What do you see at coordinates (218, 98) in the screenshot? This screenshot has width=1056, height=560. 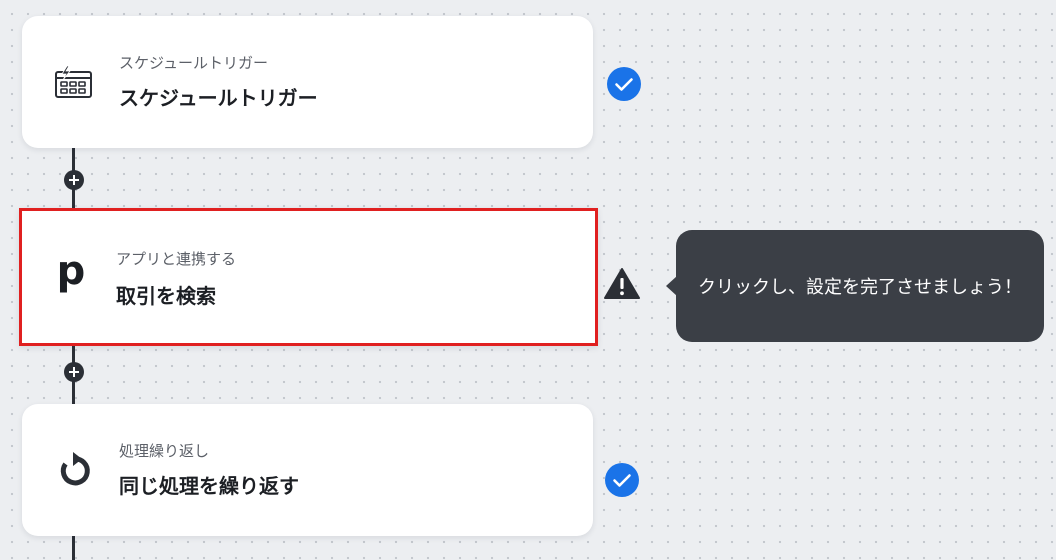 I see `step-title: スケジュールトリガー` at bounding box center [218, 98].